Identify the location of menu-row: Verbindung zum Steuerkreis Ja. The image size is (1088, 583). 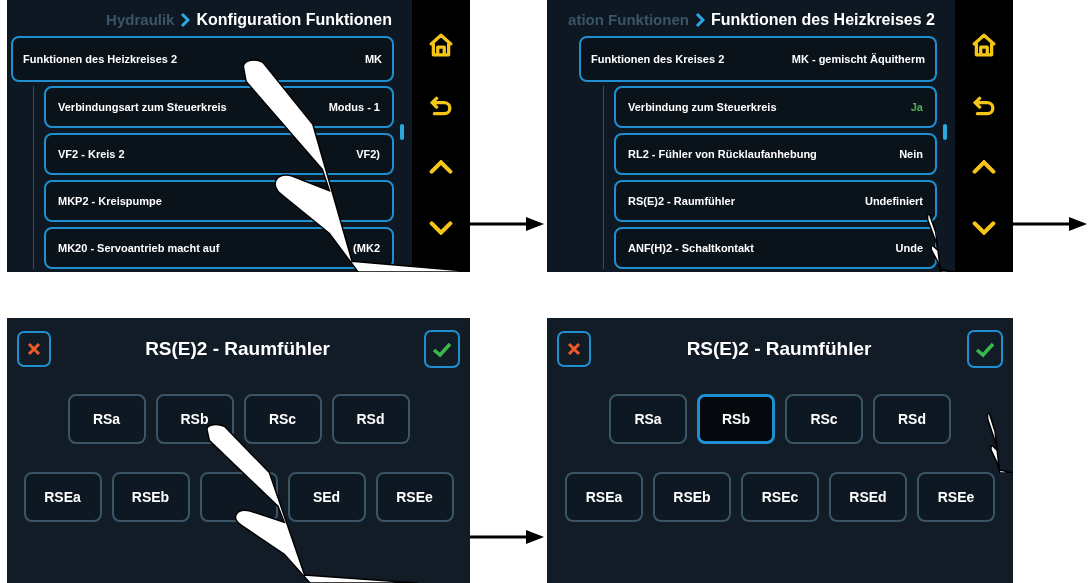
(775, 107).